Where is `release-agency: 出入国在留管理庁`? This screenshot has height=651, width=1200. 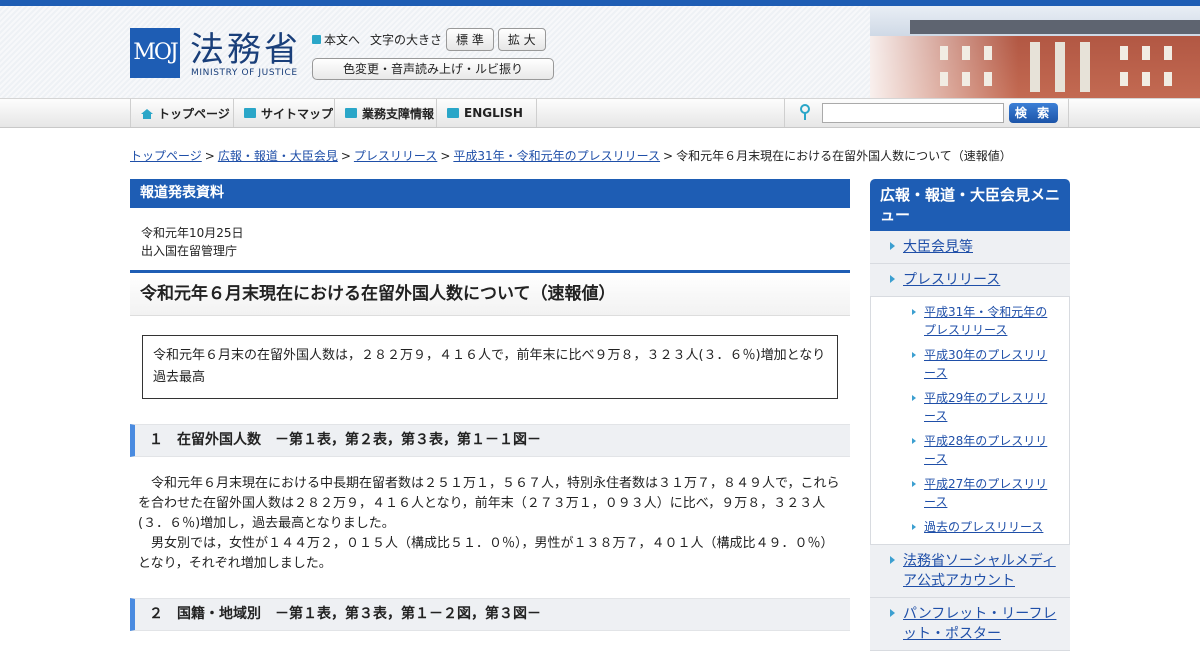
release-agency: 出入国在留管理庁 is located at coordinates (189, 251).